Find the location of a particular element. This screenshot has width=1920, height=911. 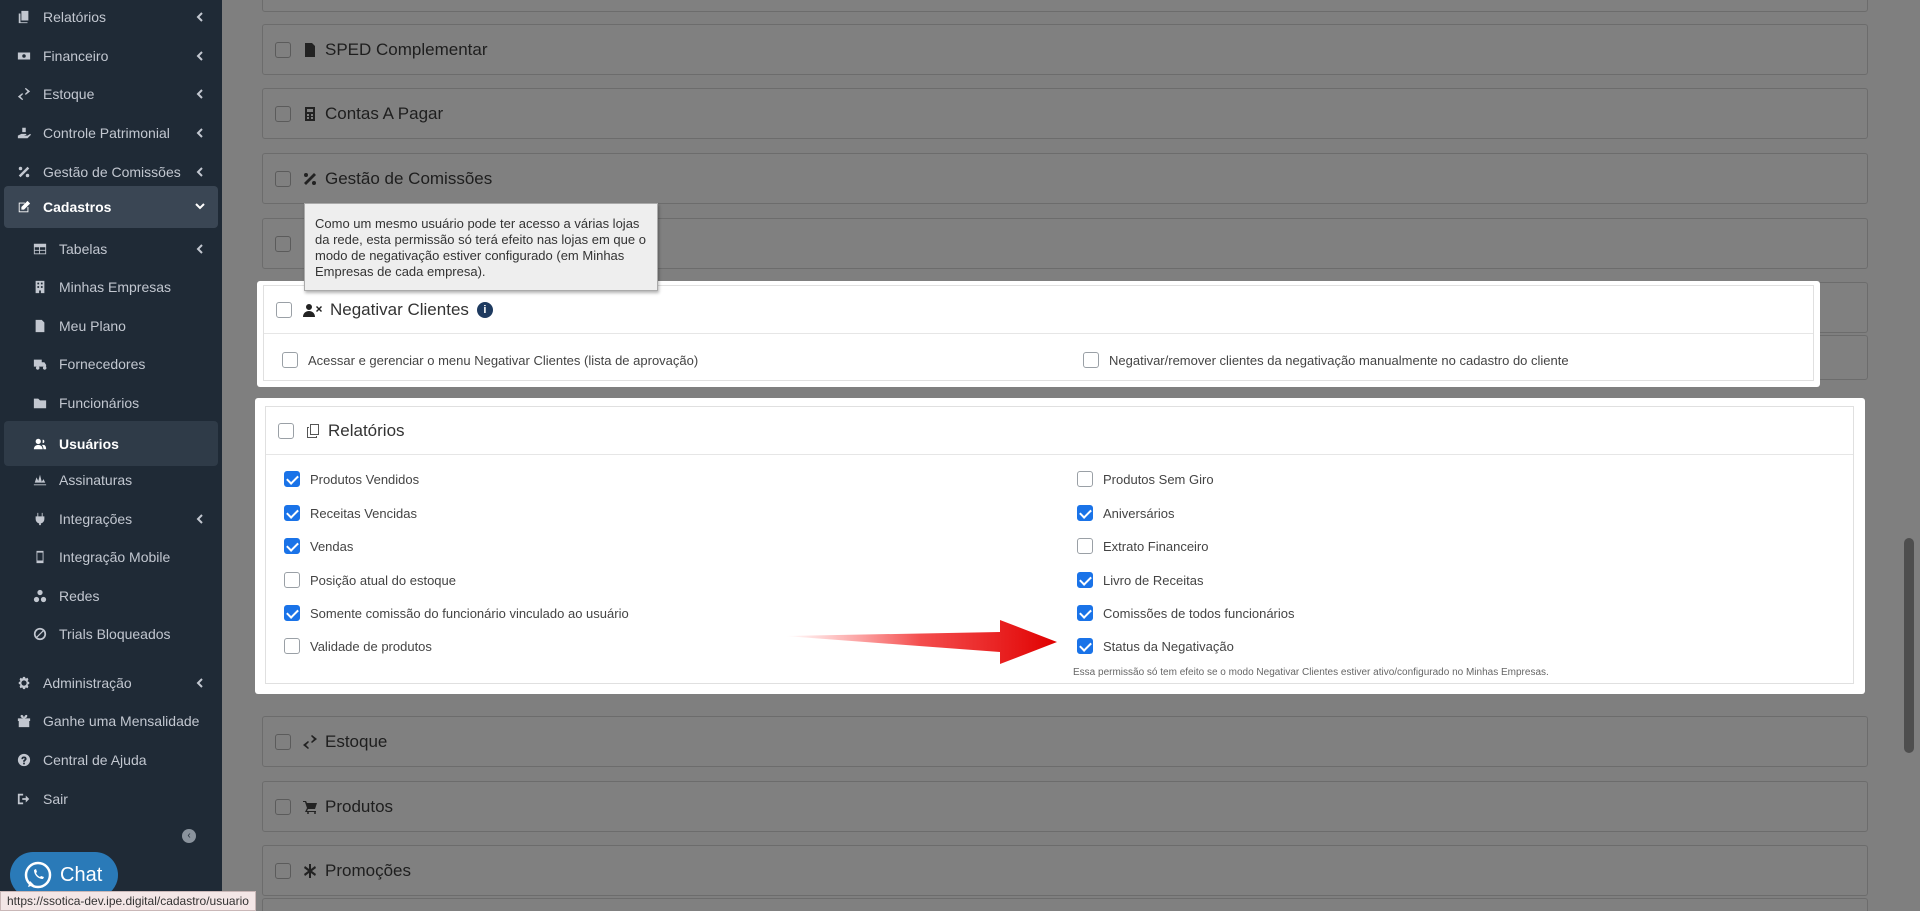

sidebar-item-label: Fornecedores is located at coordinates (102, 364).